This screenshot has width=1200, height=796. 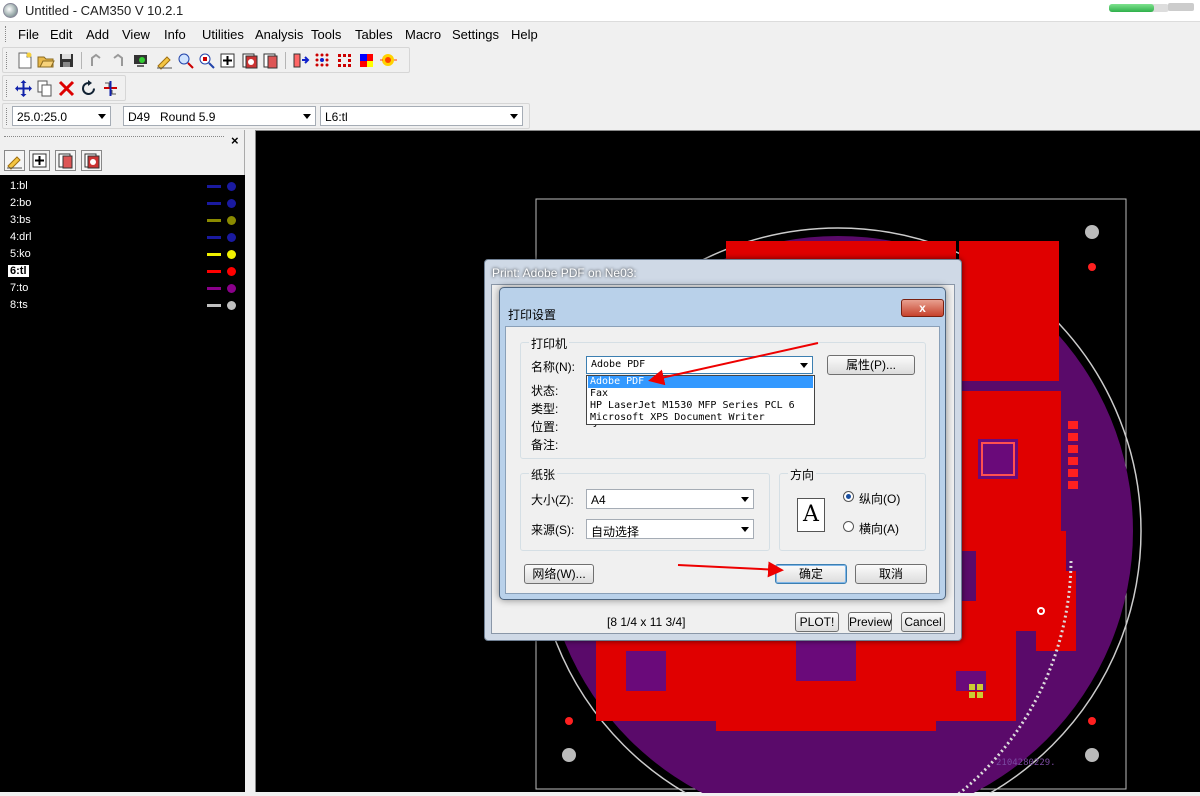 What do you see at coordinates (136, 34) in the screenshot?
I see `menu-view: View` at bounding box center [136, 34].